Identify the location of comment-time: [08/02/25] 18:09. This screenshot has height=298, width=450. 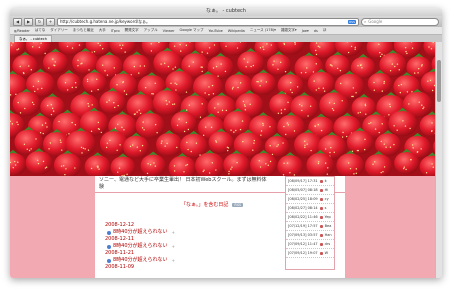
(303, 199).